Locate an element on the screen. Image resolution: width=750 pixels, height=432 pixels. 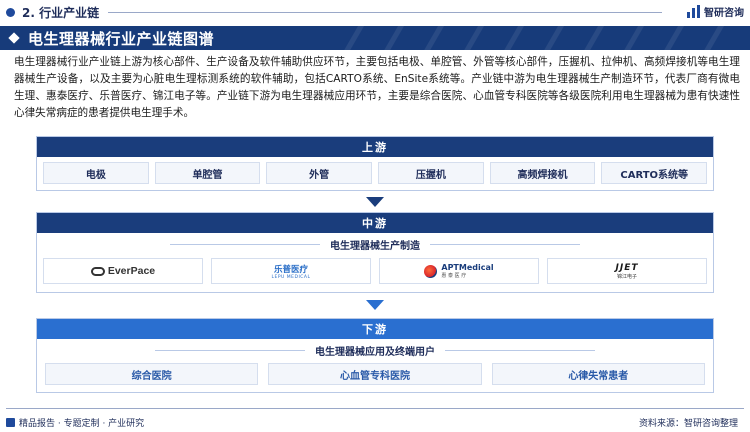
footer-square-icon is located at coordinates (10, 422).